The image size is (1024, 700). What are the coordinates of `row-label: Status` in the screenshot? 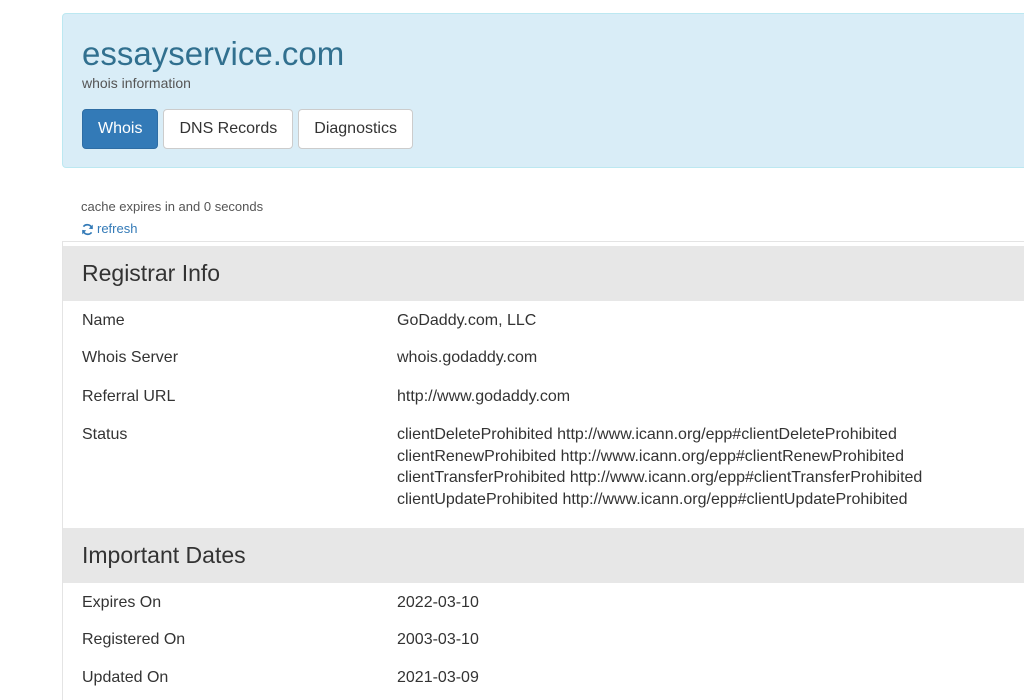 It's located at (105, 434).